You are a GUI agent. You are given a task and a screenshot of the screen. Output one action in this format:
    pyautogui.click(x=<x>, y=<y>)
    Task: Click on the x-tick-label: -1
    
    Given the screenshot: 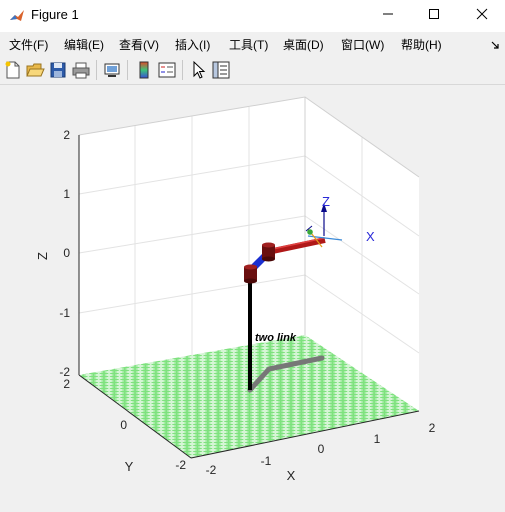 What is the action you would take?
    pyautogui.click(x=266, y=461)
    